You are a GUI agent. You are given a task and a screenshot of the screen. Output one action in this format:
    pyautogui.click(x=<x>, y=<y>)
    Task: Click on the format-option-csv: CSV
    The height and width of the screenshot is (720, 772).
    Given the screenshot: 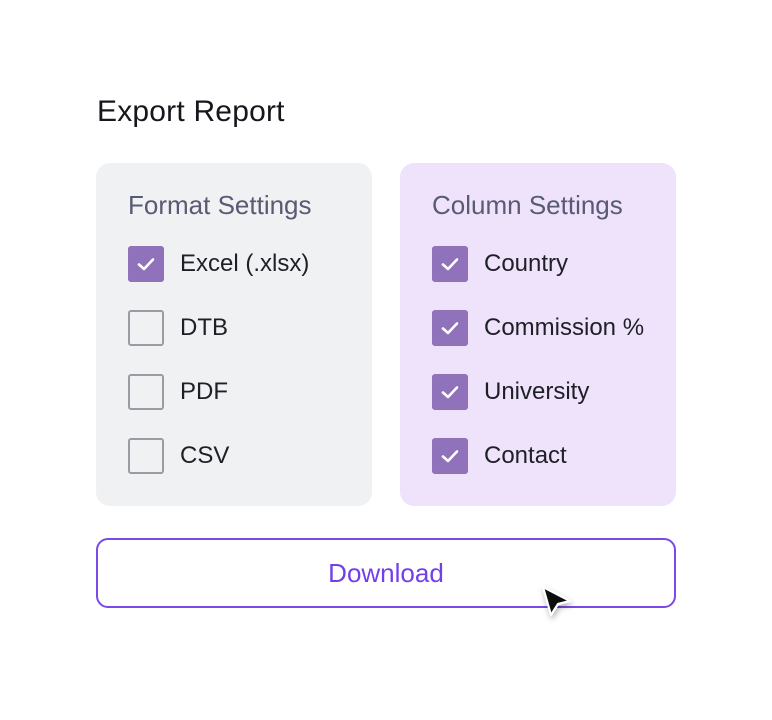 What is the action you would take?
    pyautogui.click(x=178, y=456)
    